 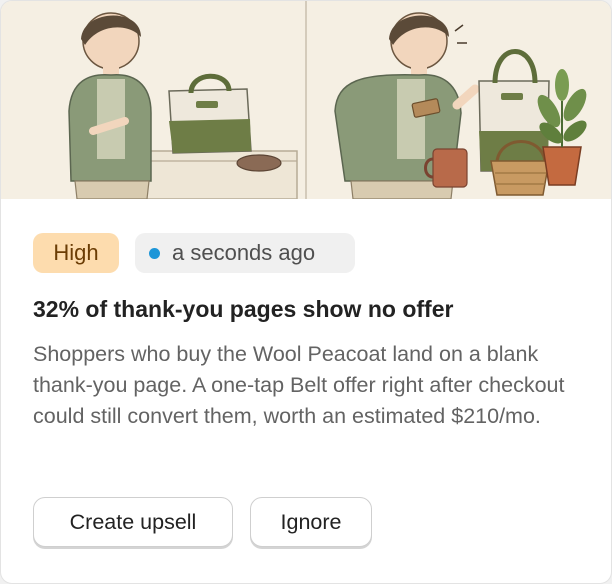 What do you see at coordinates (133, 522) in the screenshot?
I see `create-upsell-button: Create upsell` at bounding box center [133, 522].